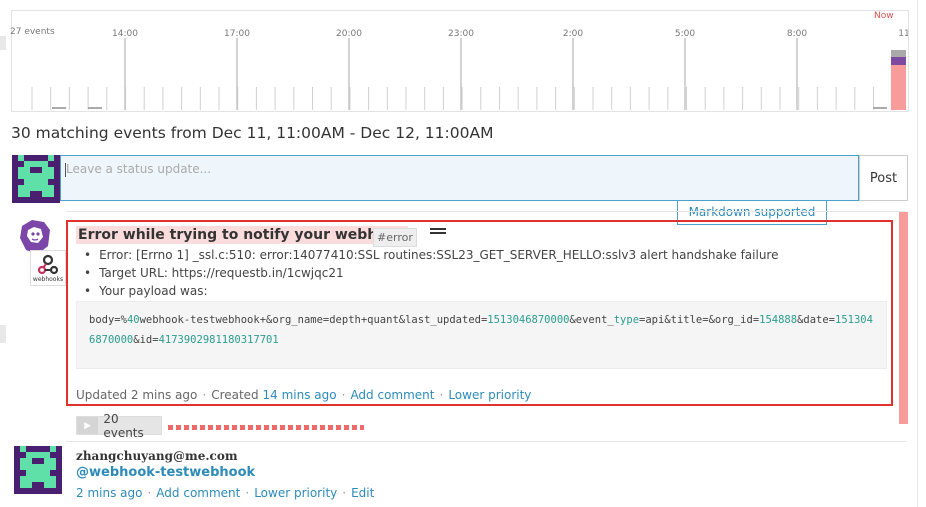 The height and width of the screenshot is (507, 926). Describe the element at coordinates (235, 395) in the screenshot. I see `event-created-label: Created` at that location.